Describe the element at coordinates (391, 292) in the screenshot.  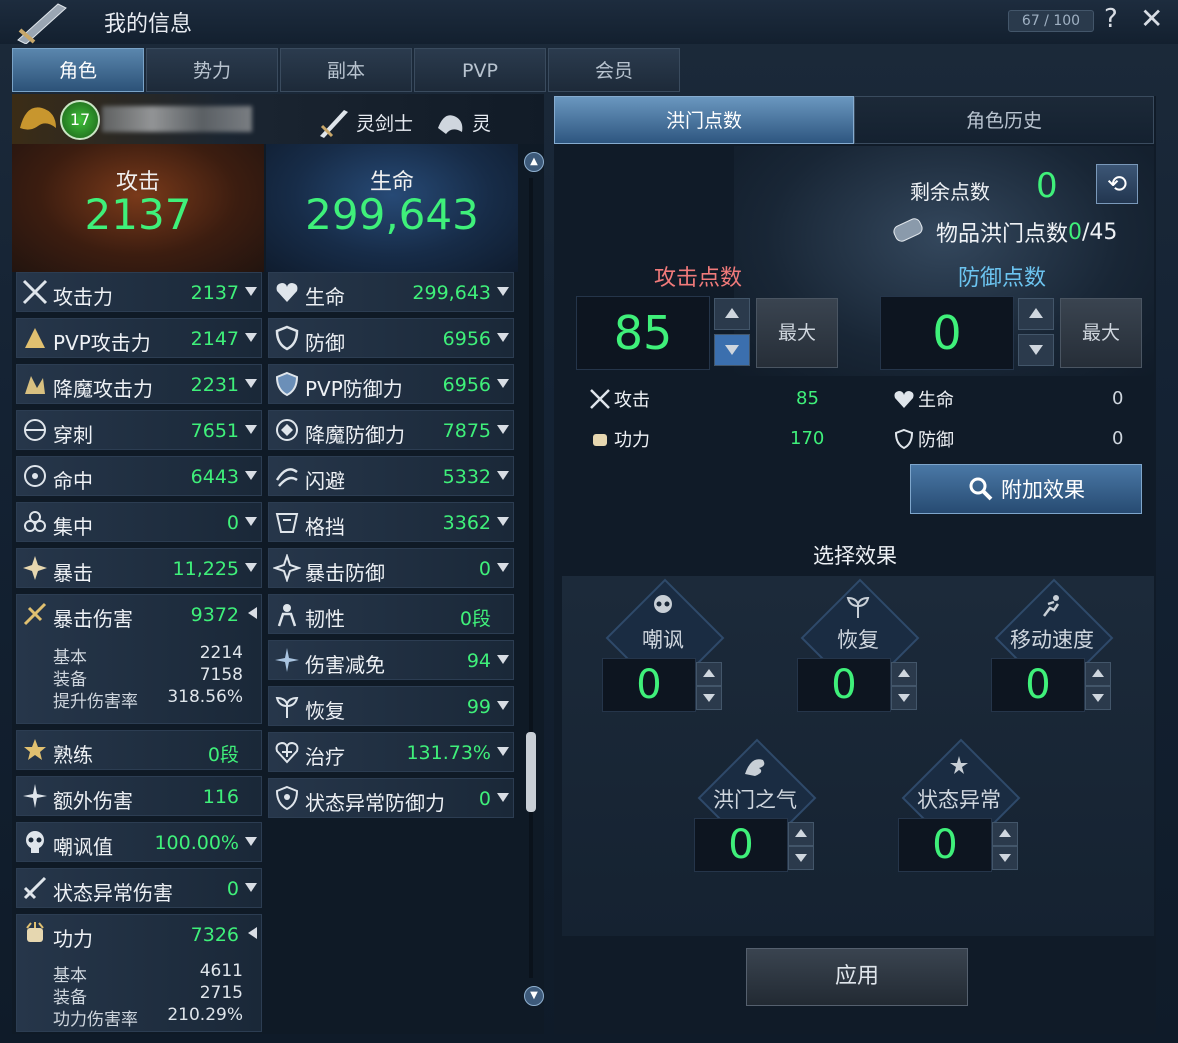
I see `stat-row-hp: 生命 299,643` at that location.